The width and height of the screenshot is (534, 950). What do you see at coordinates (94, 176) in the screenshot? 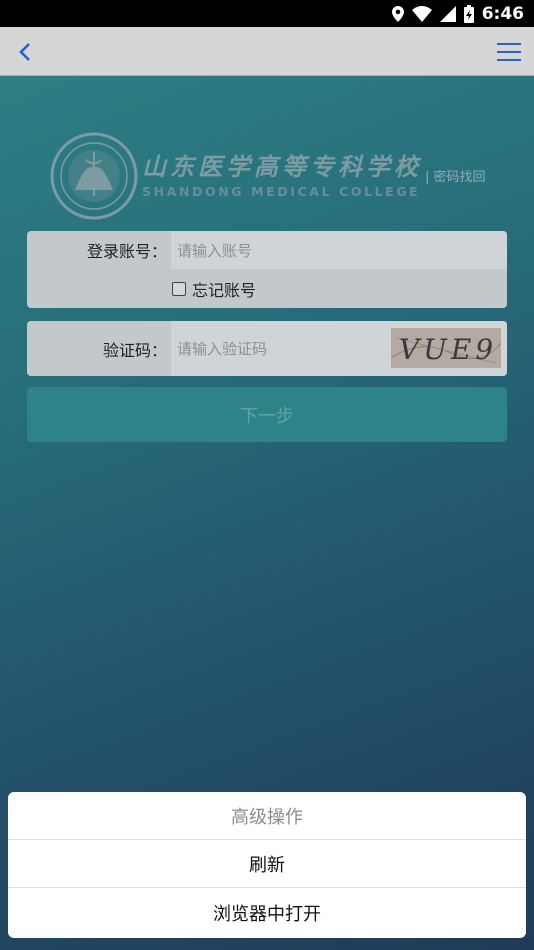
I see `school-seal-icon` at bounding box center [94, 176].